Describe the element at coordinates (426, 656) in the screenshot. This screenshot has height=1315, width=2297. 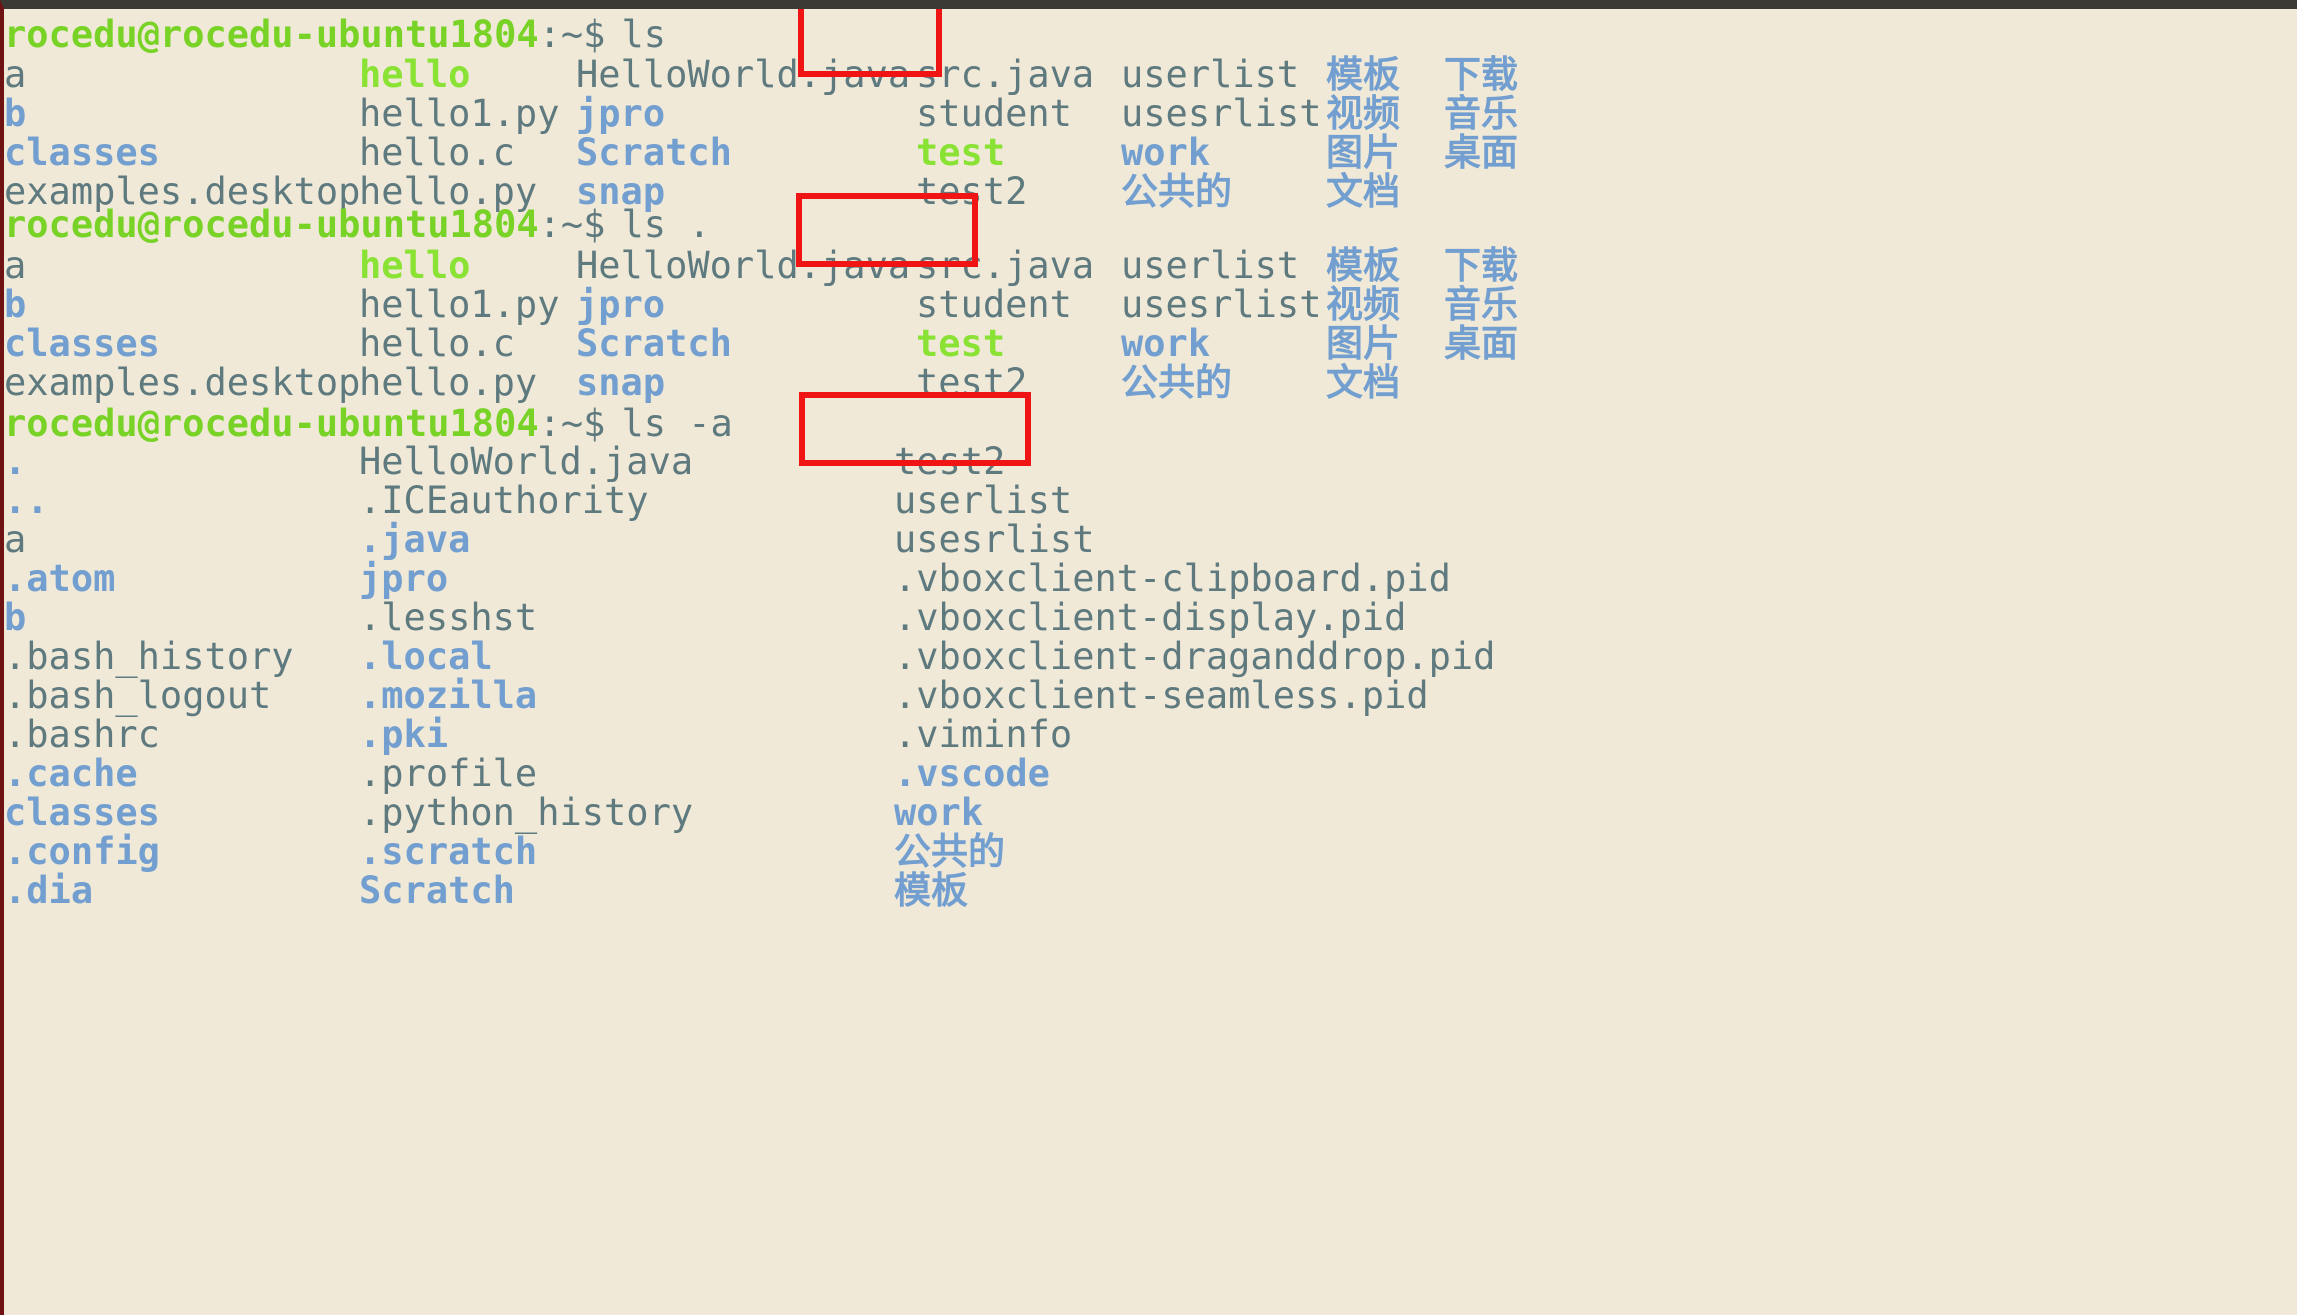
I see `ls-item: .local` at that location.